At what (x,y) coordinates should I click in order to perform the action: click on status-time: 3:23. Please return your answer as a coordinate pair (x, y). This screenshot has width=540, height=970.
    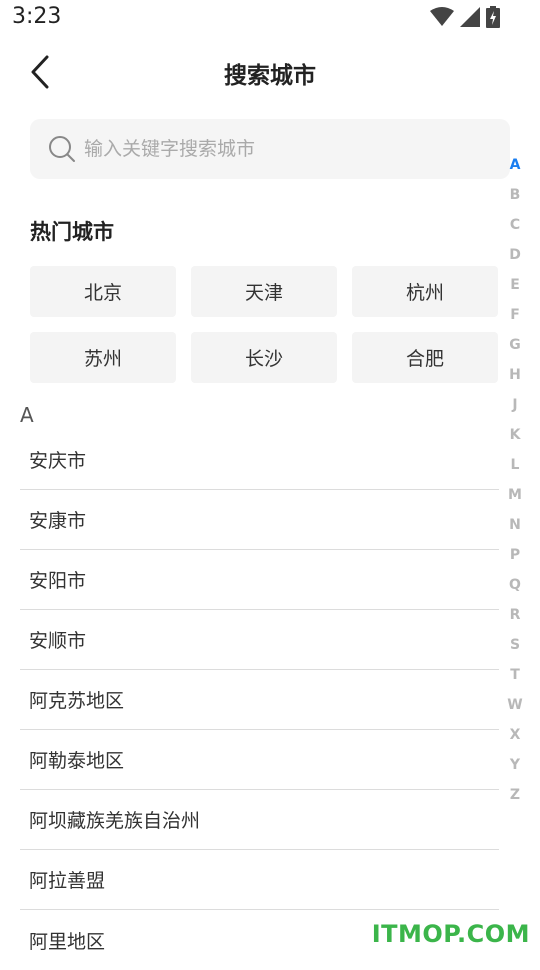
    Looking at the image, I should click on (37, 16).